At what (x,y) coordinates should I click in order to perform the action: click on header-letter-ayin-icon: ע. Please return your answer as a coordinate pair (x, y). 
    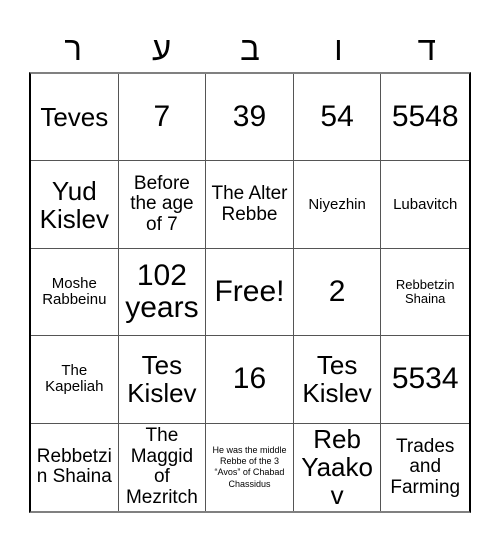
    Looking at the image, I should click on (162, 48).